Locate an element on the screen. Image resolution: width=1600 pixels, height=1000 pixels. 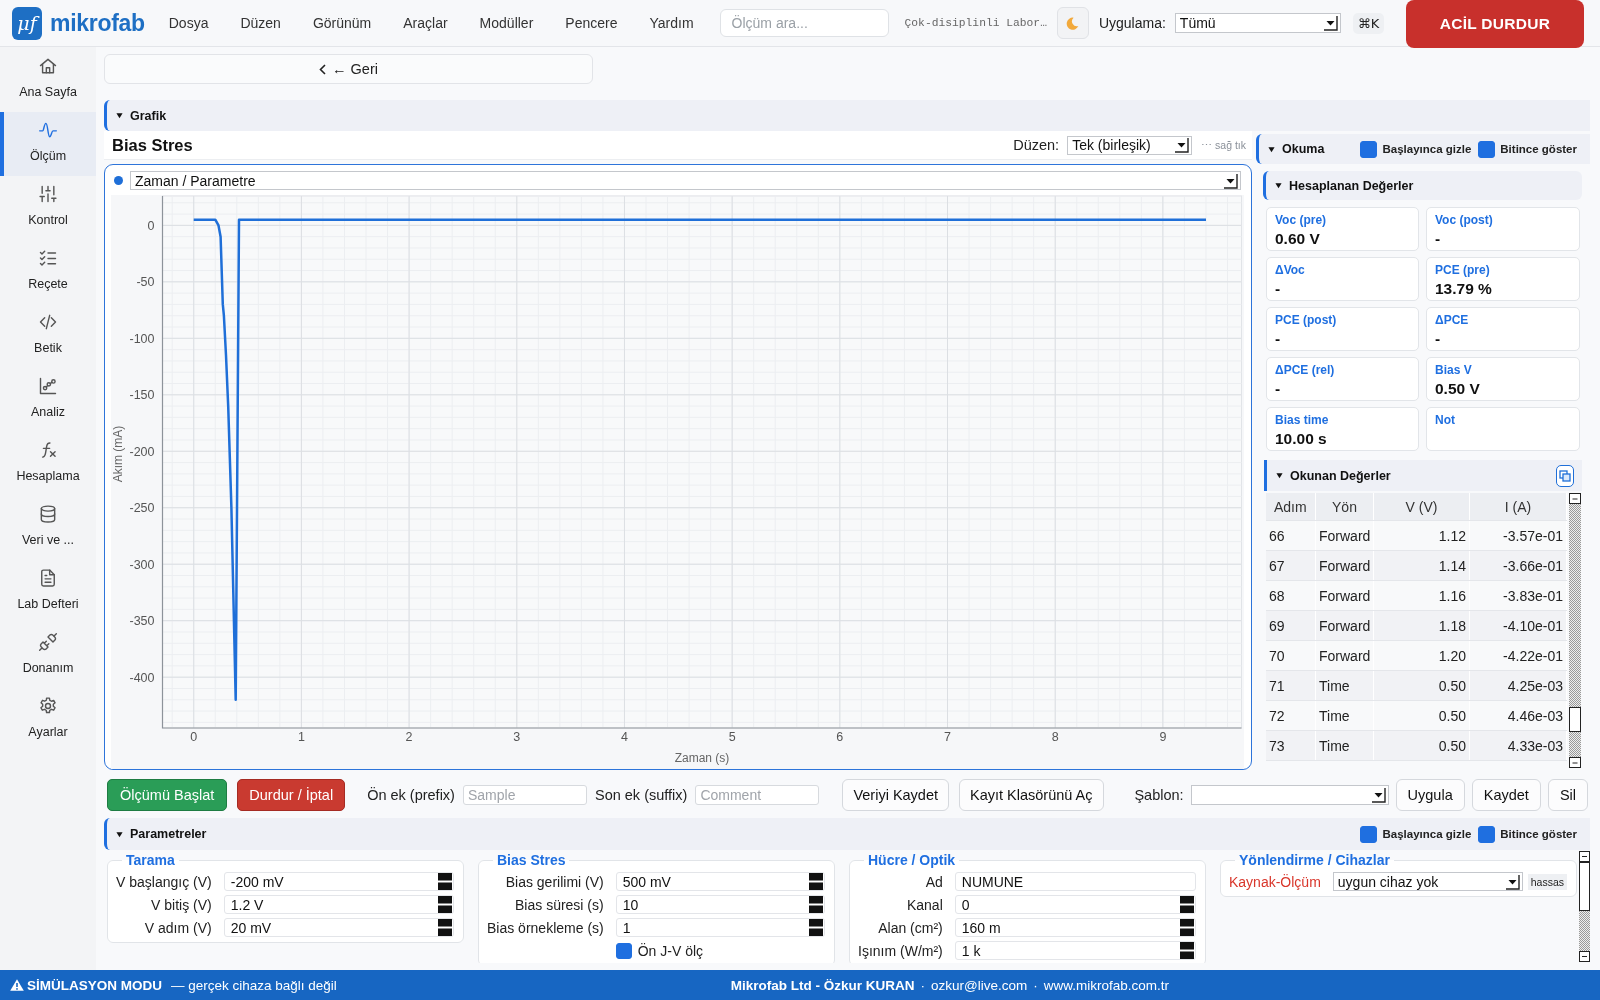
input-field: Comment is located at coordinates (757, 795).